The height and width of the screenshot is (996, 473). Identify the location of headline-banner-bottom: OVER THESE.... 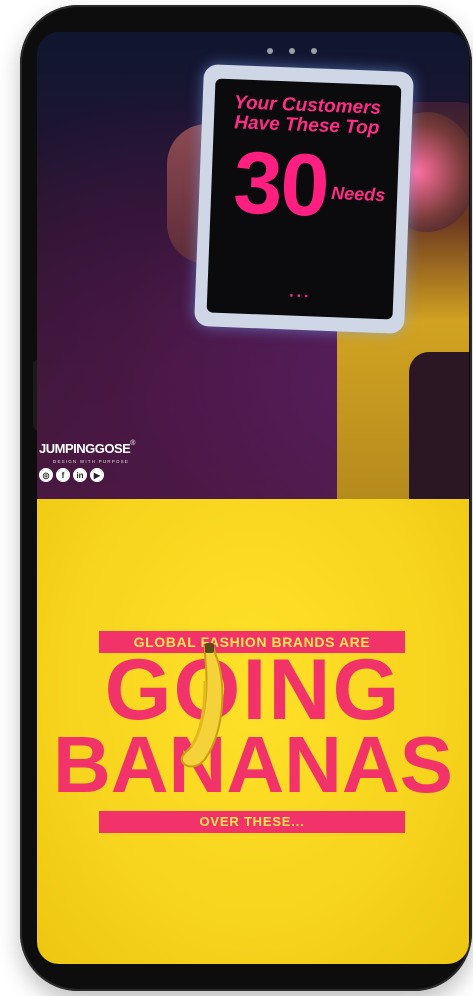
(252, 822).